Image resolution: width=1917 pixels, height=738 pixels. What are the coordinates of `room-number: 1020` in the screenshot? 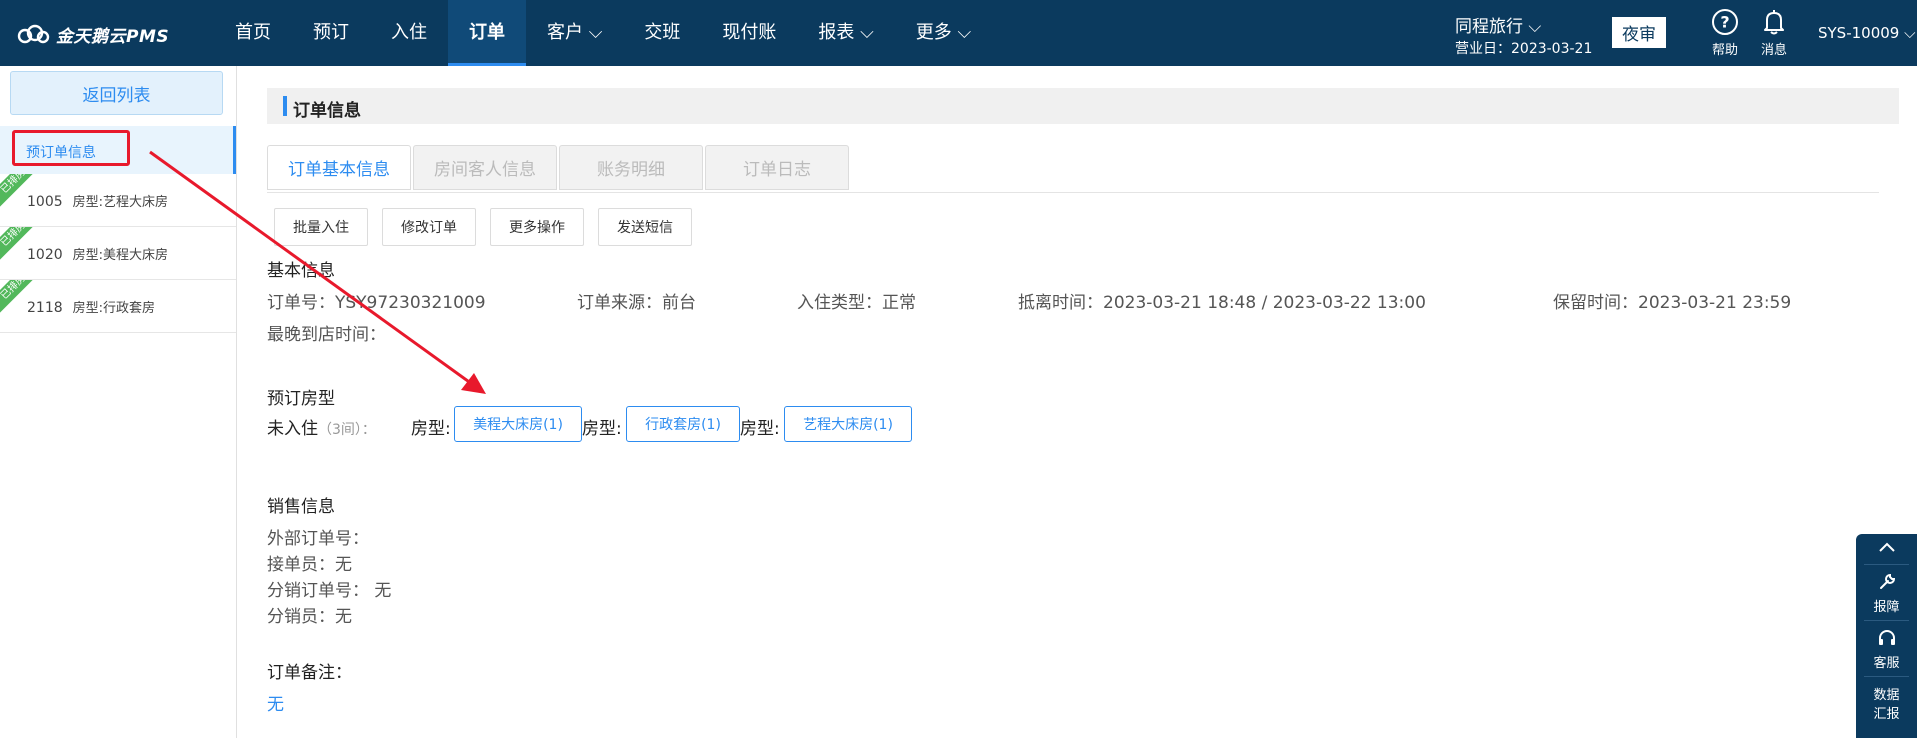 It's located at (45, 255).